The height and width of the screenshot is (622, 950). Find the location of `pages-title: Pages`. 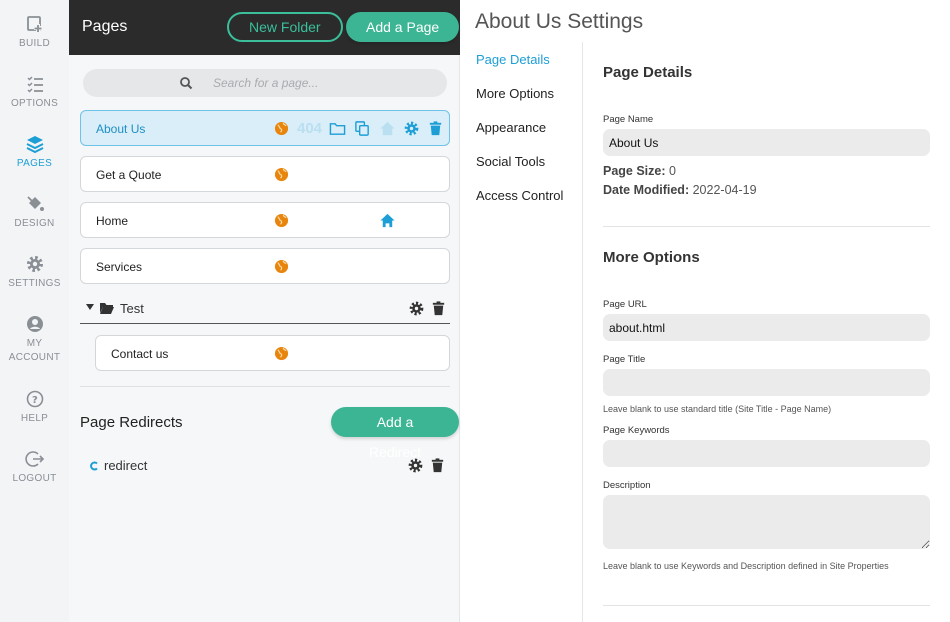

pages-title: Pages is located at coordinates (105, 26).